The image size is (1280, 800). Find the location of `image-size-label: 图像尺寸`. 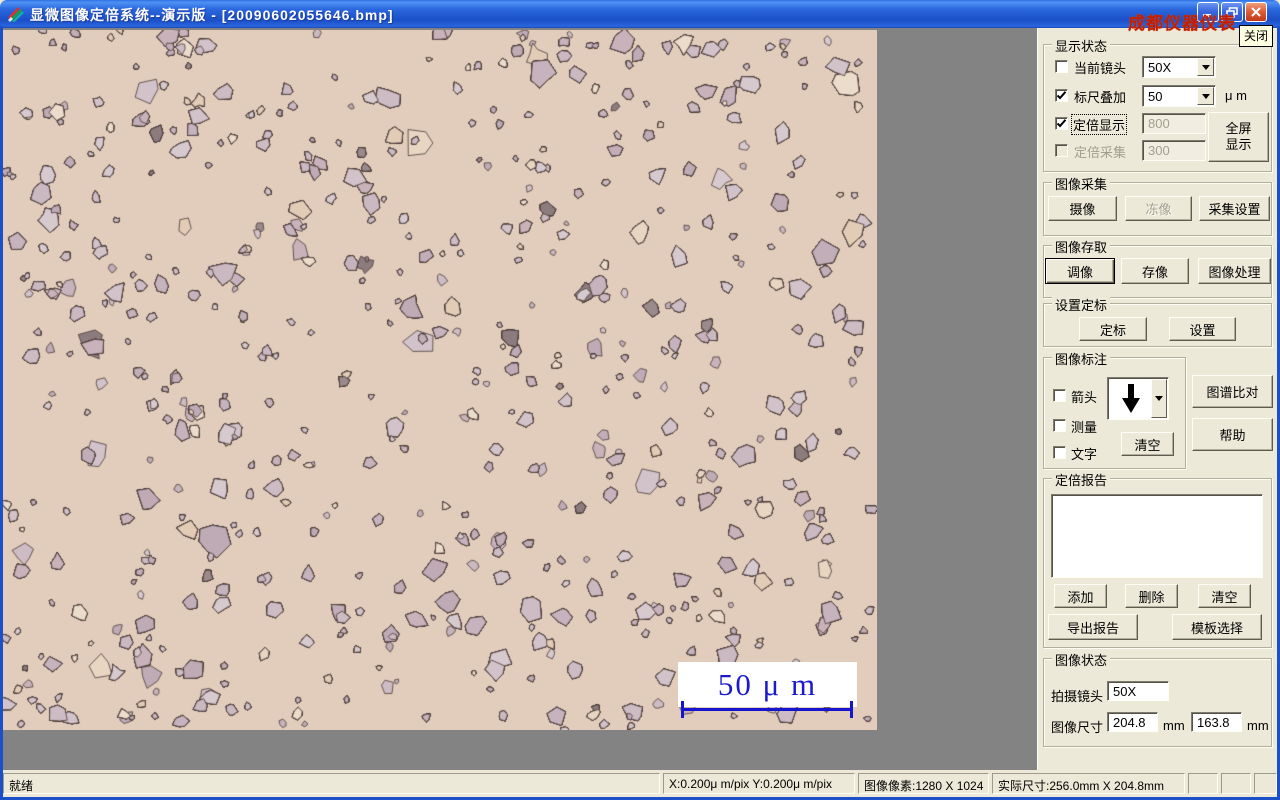

image-size-label: 图像尺寸 is located at coordinates (1077, 727).